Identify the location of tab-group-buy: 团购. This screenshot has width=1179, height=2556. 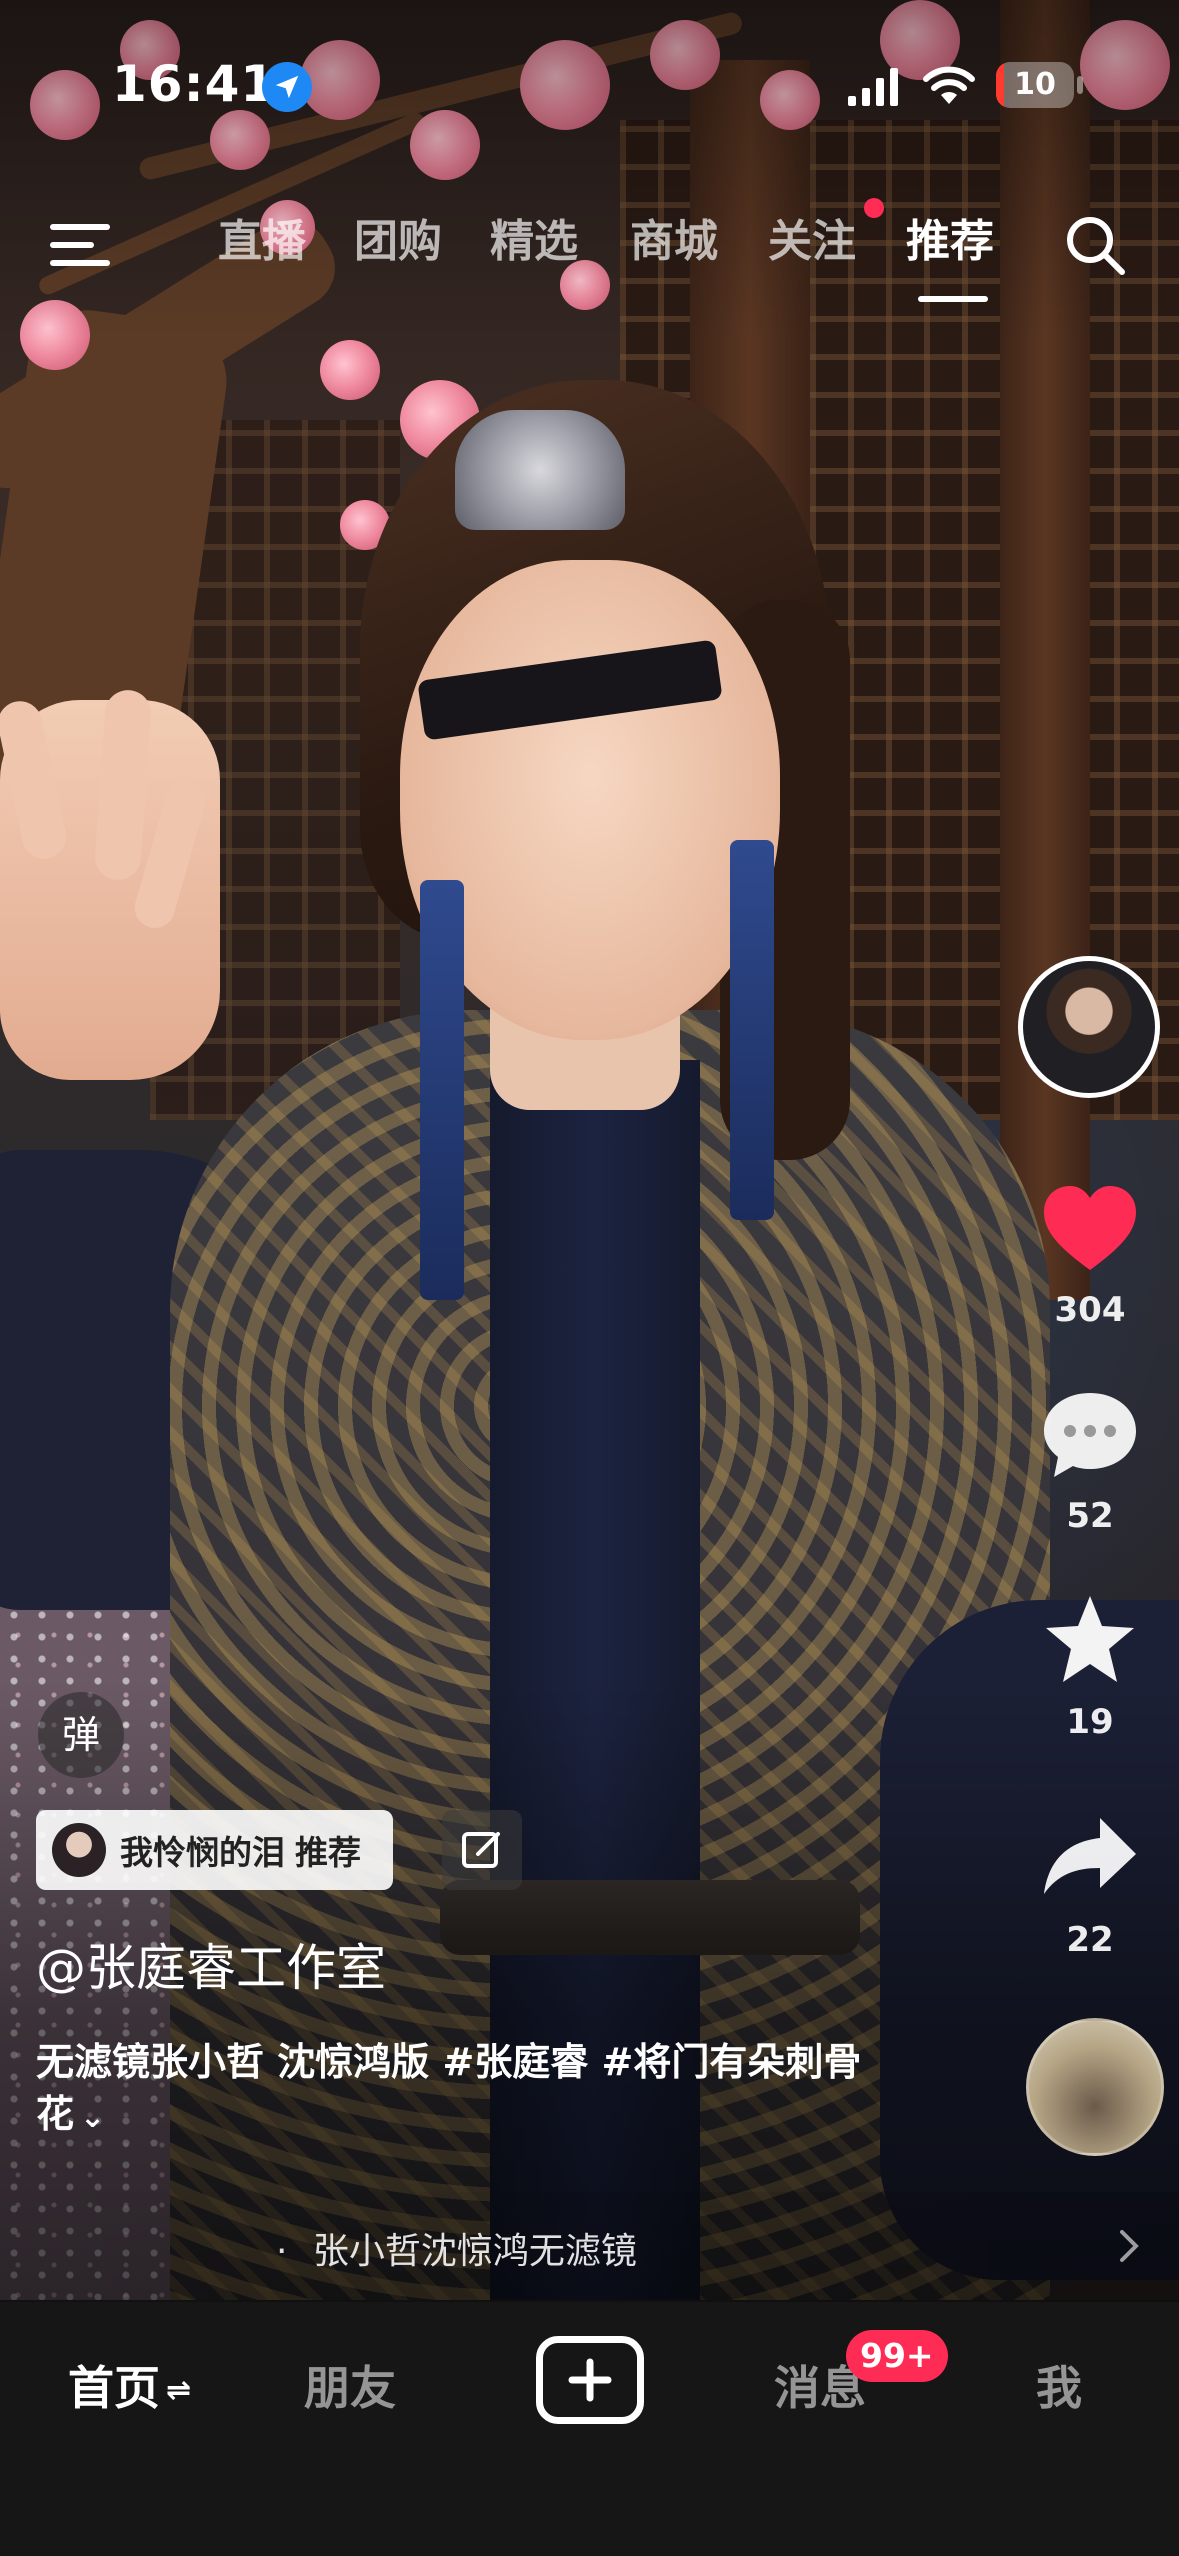
(398, 242).